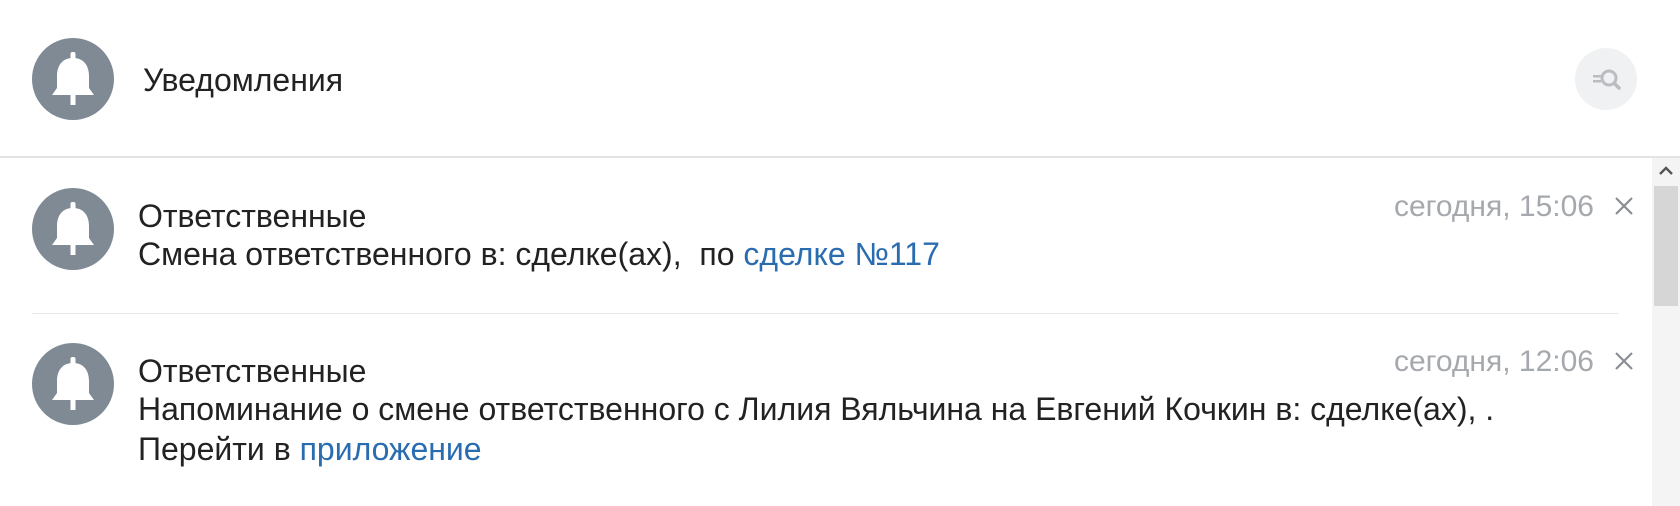  Describe the element at coordinates (243, 80) in the screenshot. I see `page-title: Уведомления` at that location.